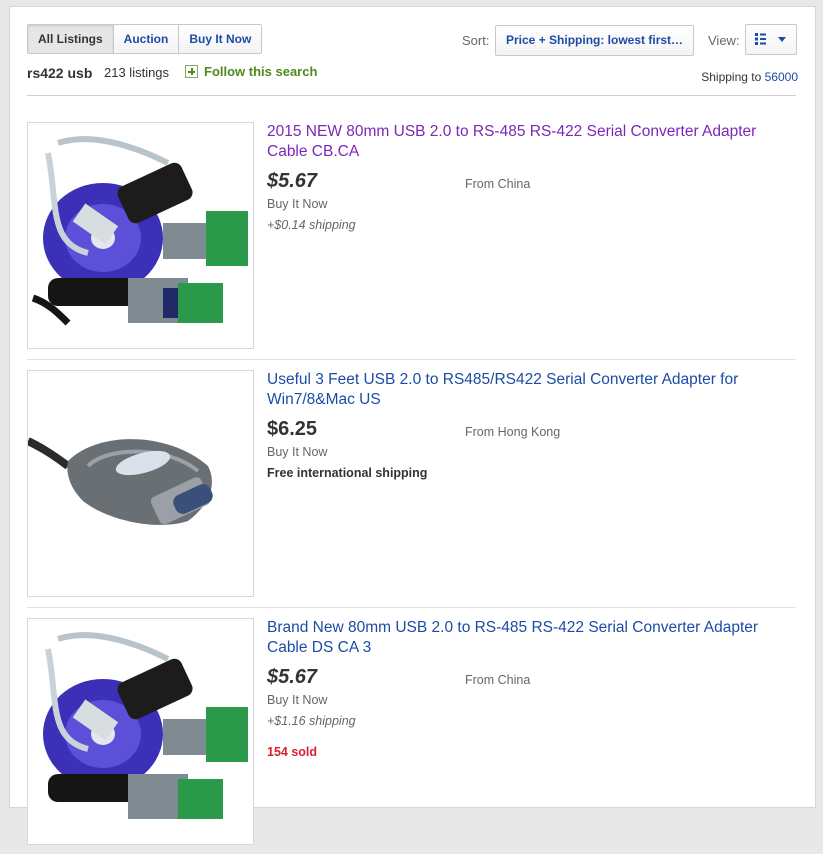 This screenshot has height=854, width=823. I want to click on follow-search-label: Follow this search, so click(261, 71).